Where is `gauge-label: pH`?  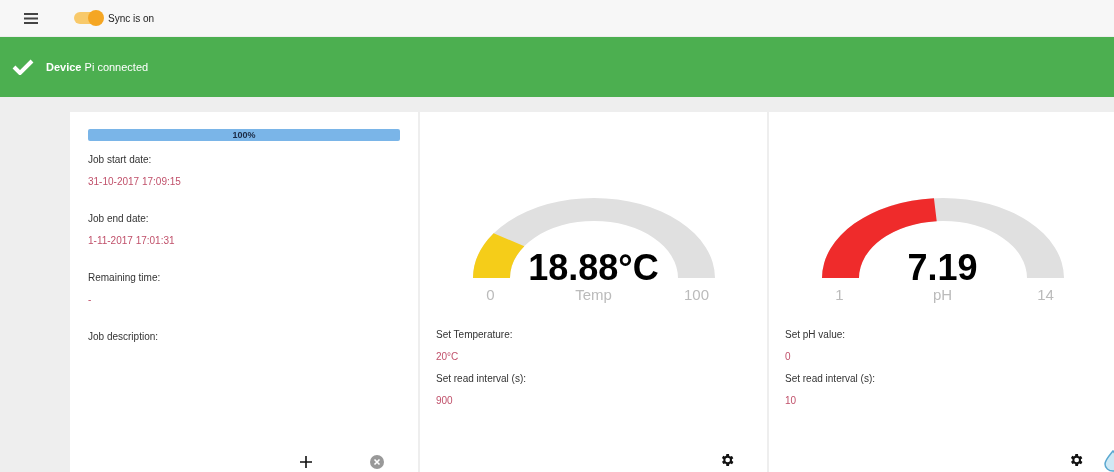 gauge-label: pH is located at coordinates (942, 295).